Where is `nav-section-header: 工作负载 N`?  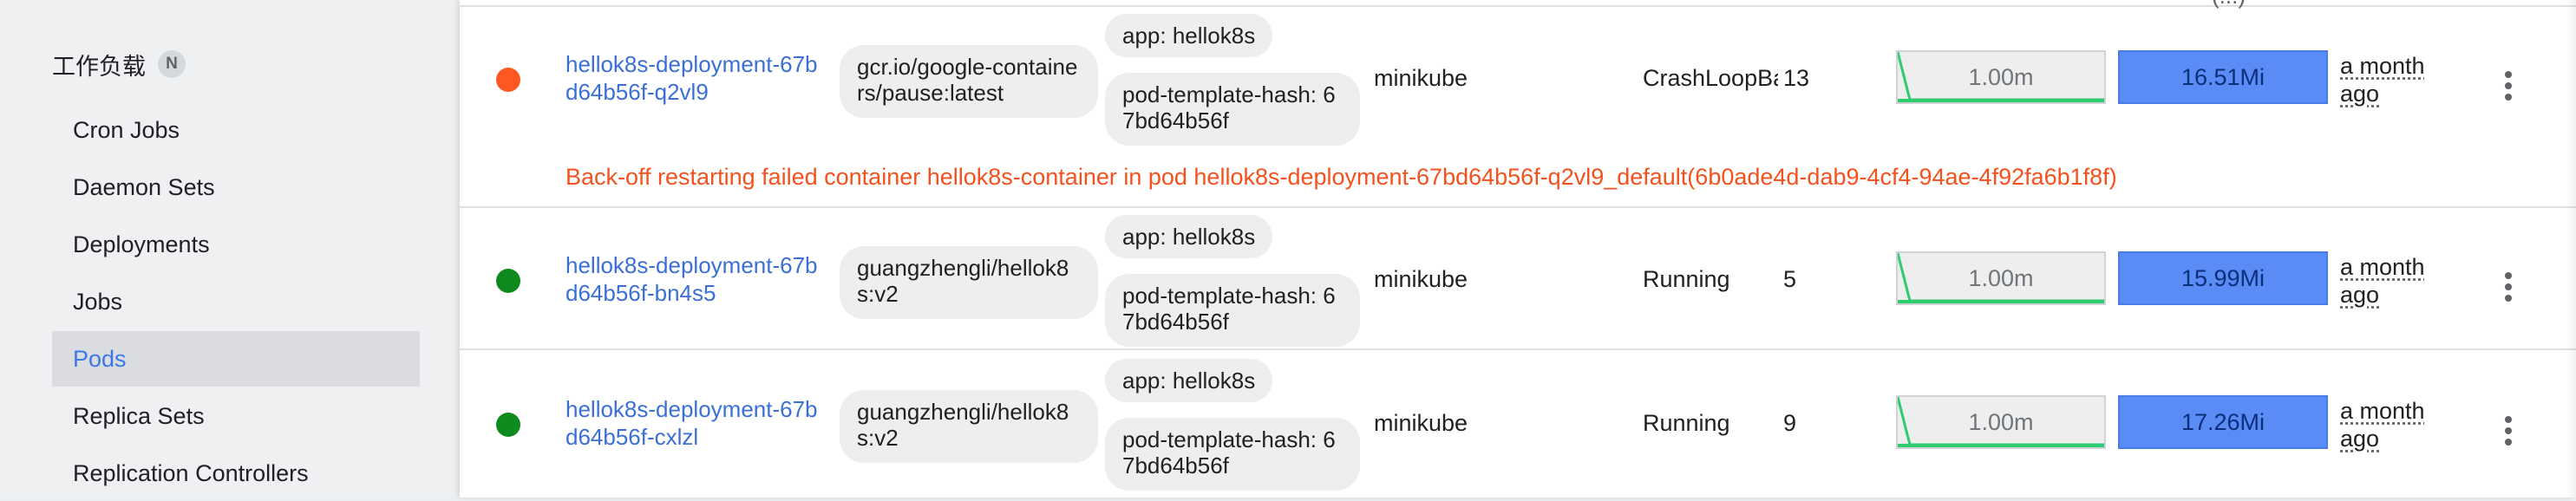
nav-section-header: 工作负载 N is located at coordinates (119, 64).